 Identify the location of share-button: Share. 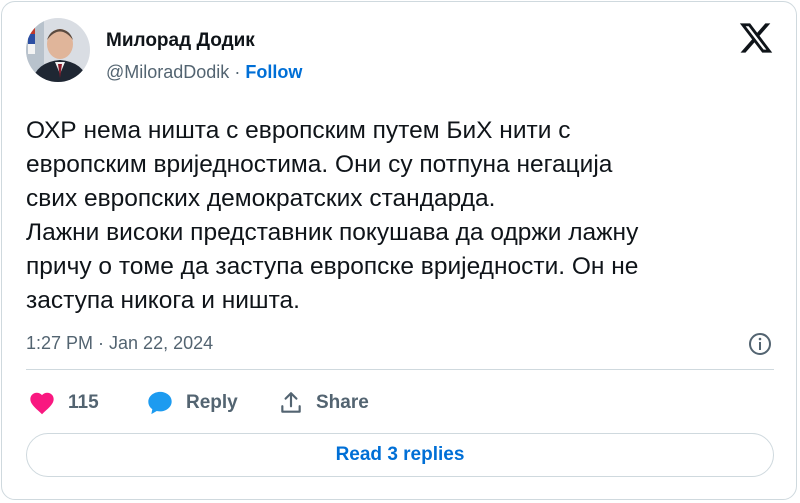
(323, 403).